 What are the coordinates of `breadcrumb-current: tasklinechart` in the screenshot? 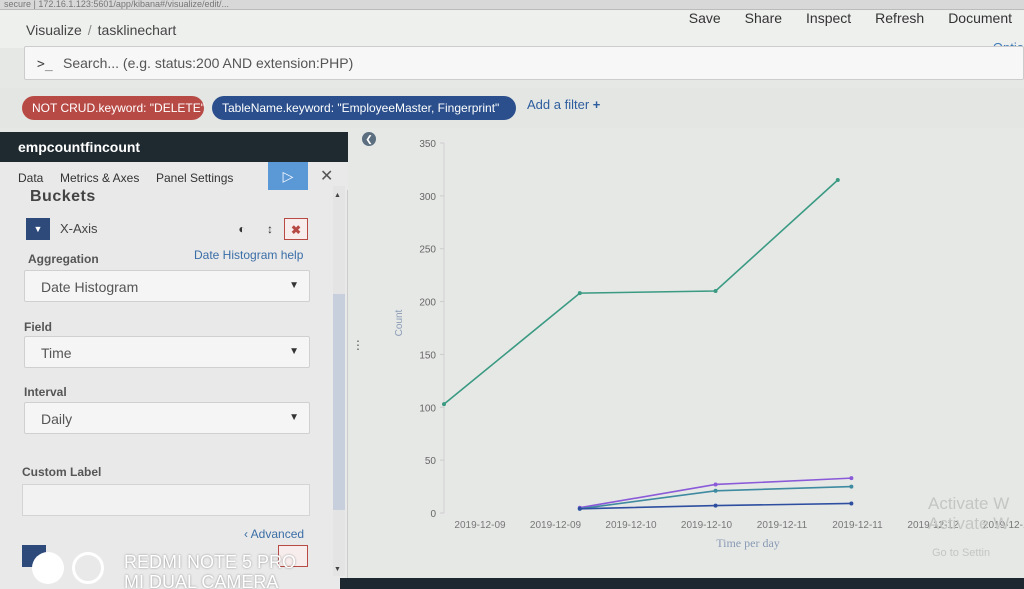 It's located at (137, 30).